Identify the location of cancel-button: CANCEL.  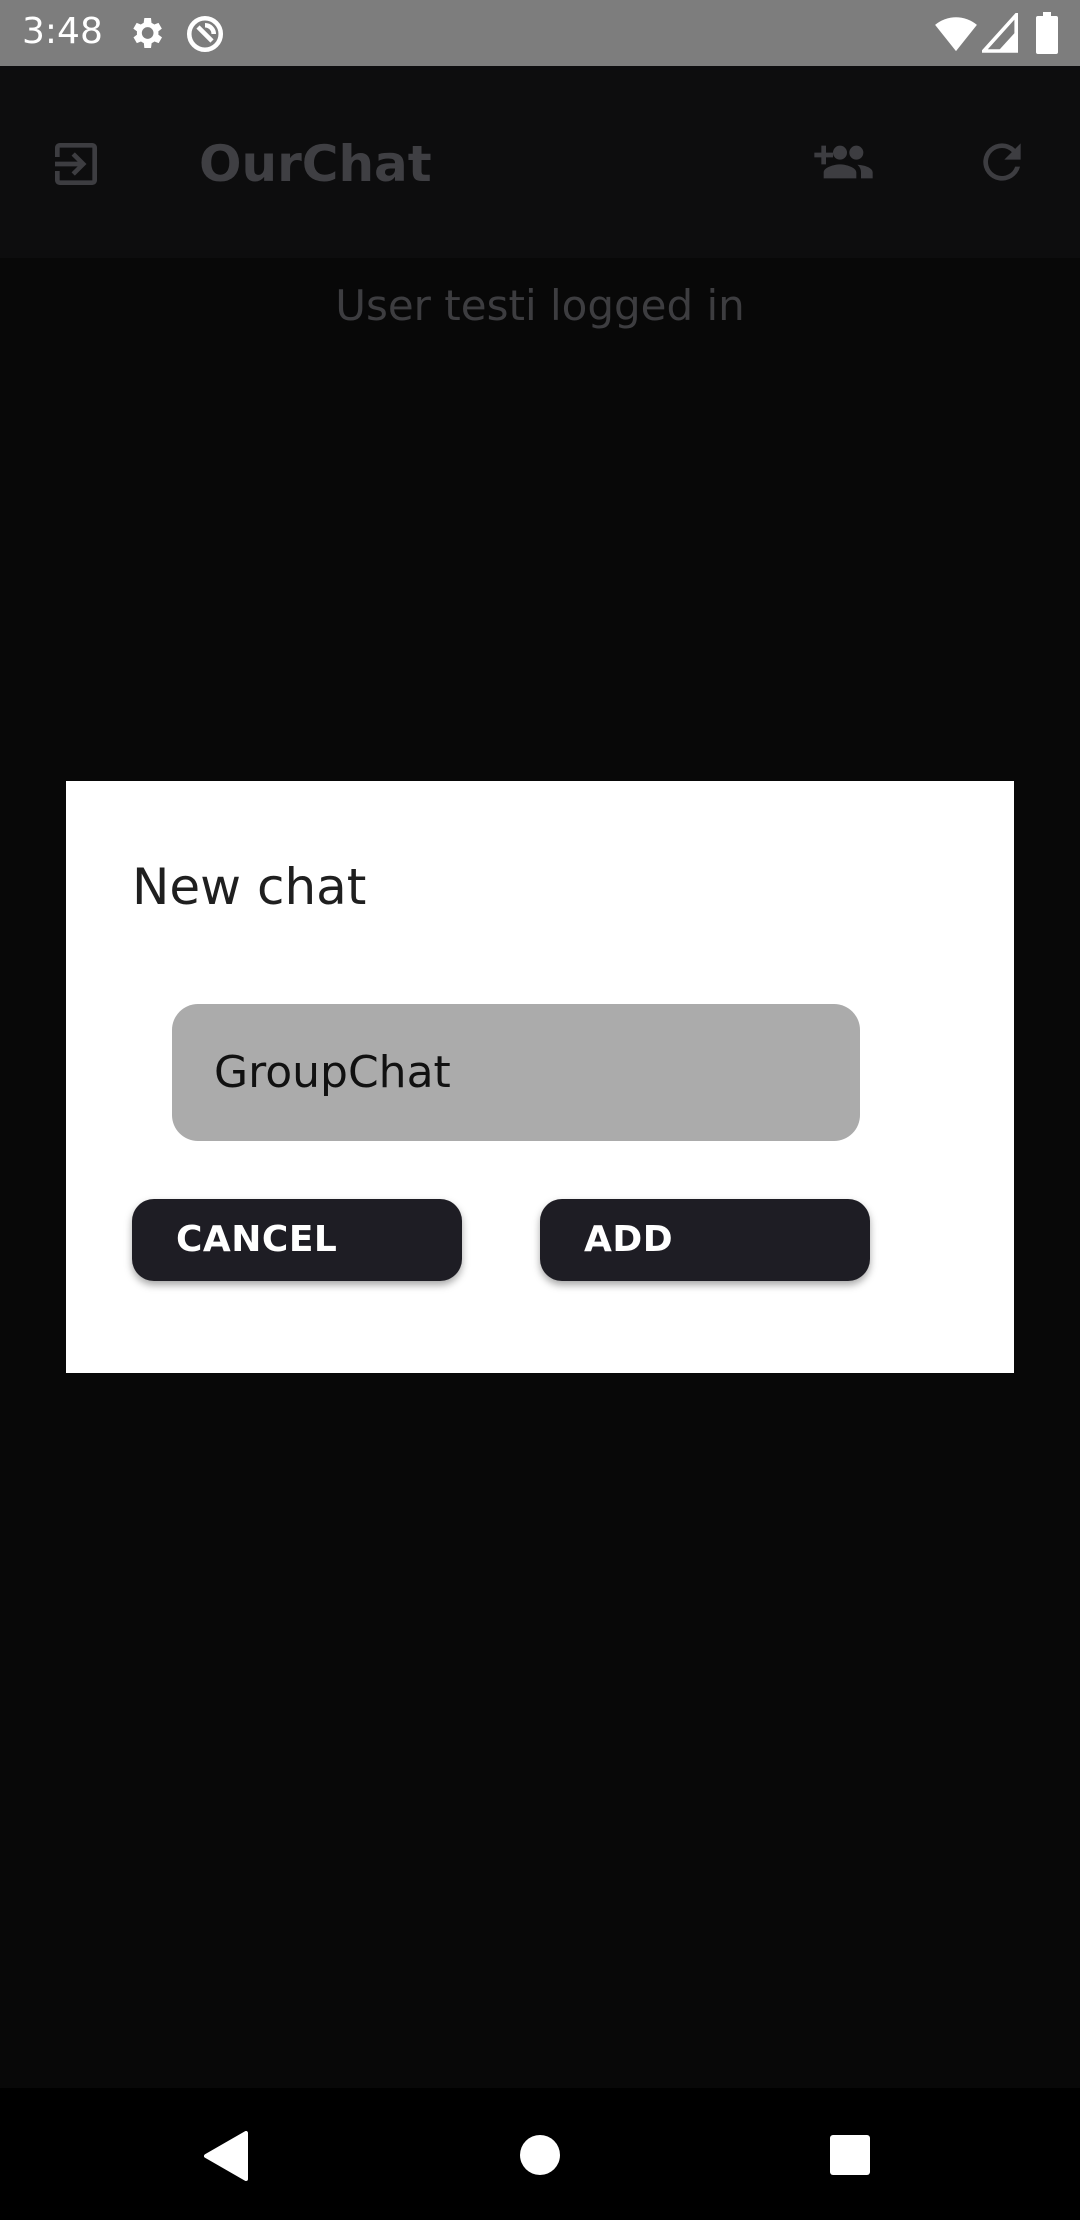
(297, 1240).